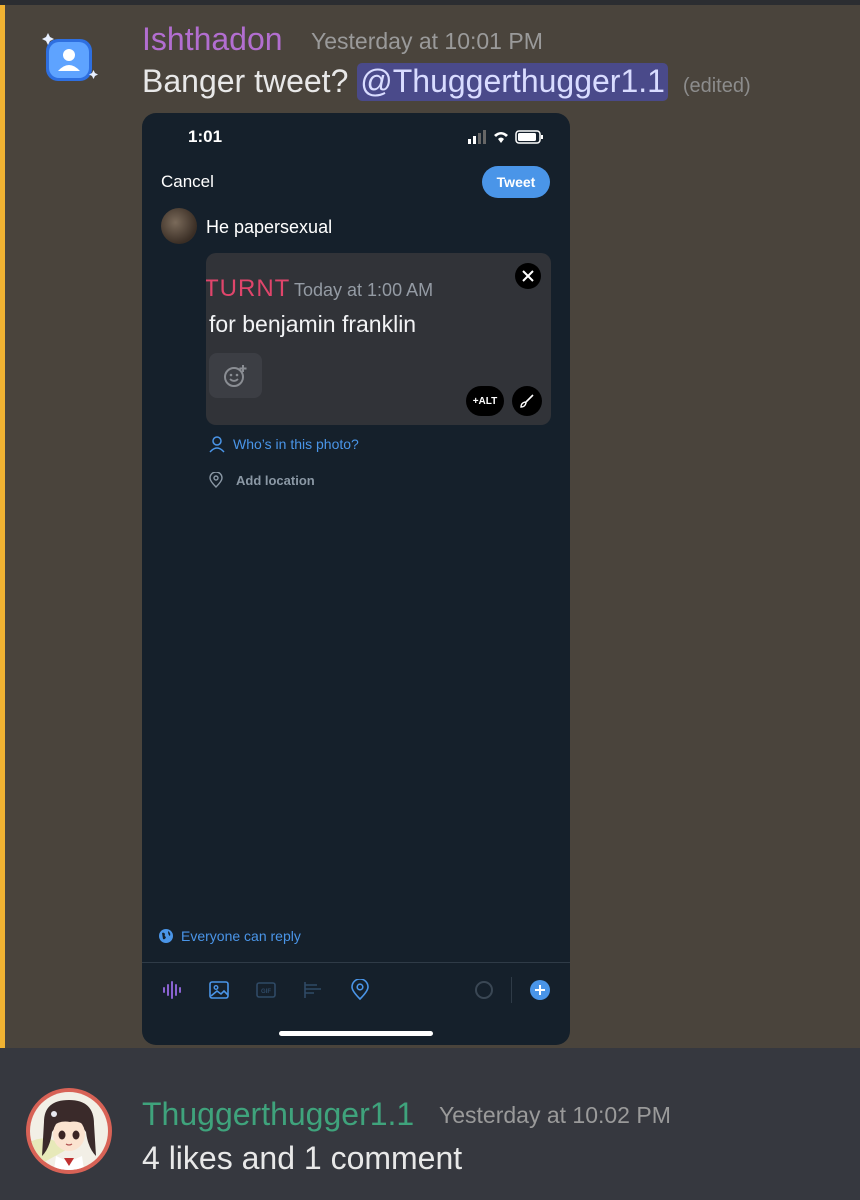 This screenshot has width=860, height=1200. What do you see at coordinates (205, 136) in the screenshot?
I see `status-time: 1:01` at bounding box center [205, 136].